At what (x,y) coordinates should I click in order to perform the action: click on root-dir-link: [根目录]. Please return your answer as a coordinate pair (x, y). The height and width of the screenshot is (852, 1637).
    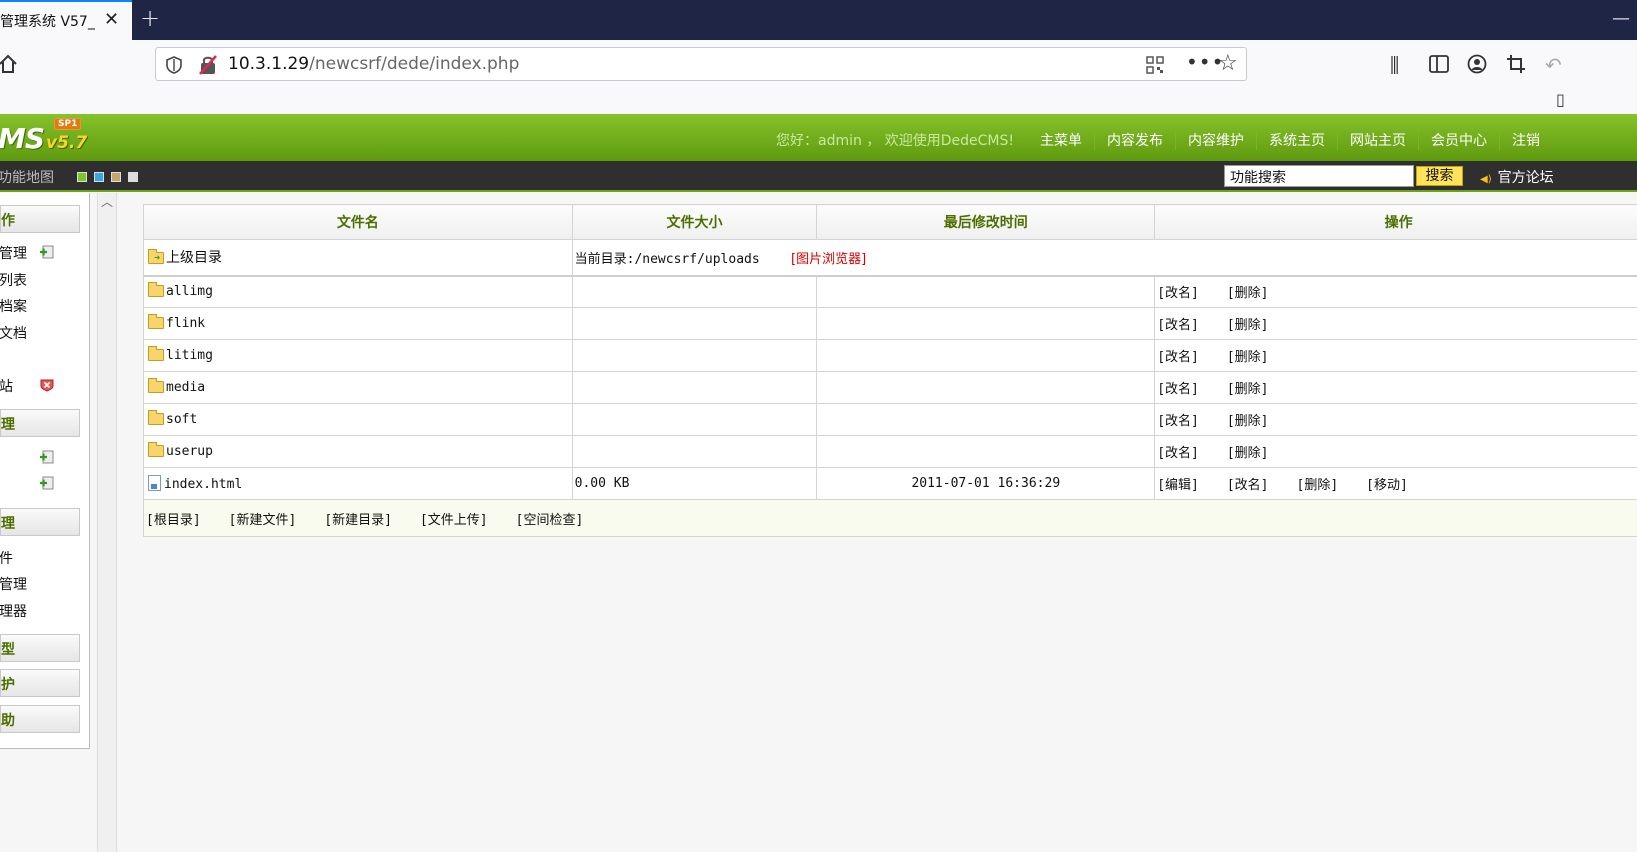
    Looking at the image, I should click on (173, 518).